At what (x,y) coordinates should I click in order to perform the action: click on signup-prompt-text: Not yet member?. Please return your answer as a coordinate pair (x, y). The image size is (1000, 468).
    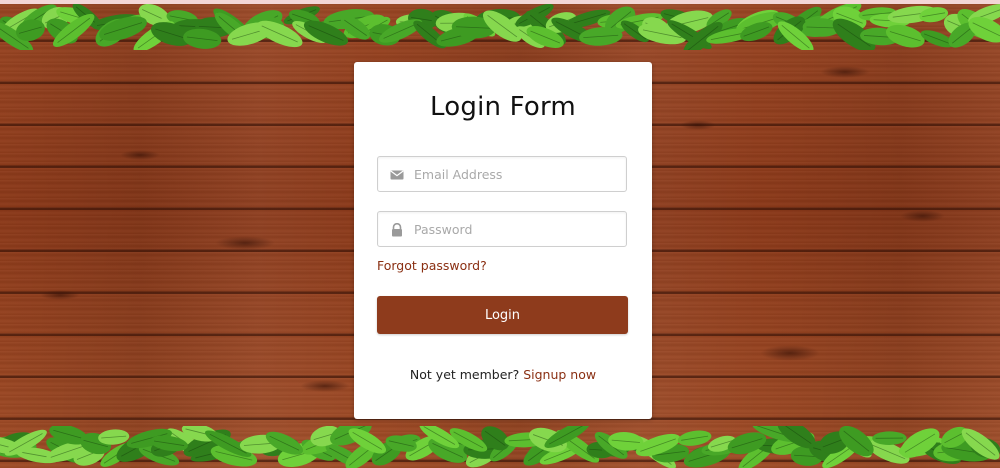
    Looking at the image, I should click on (464, 374).